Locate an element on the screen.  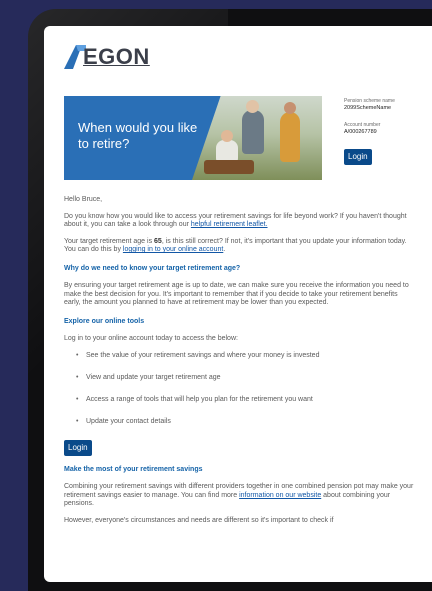
leaflet-link: helpful retirement leaflet. is located at coordinates (229, 224).